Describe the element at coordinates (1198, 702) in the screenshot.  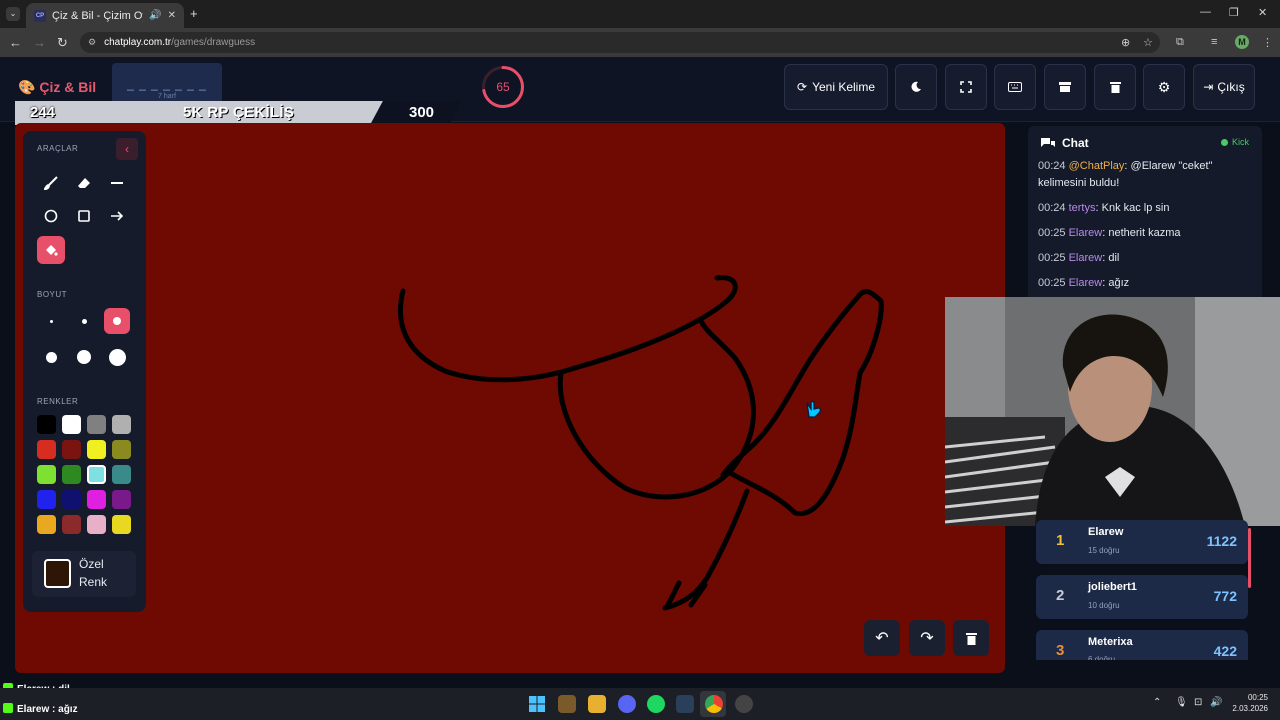
I see `network-icon: ⊡` at that location.